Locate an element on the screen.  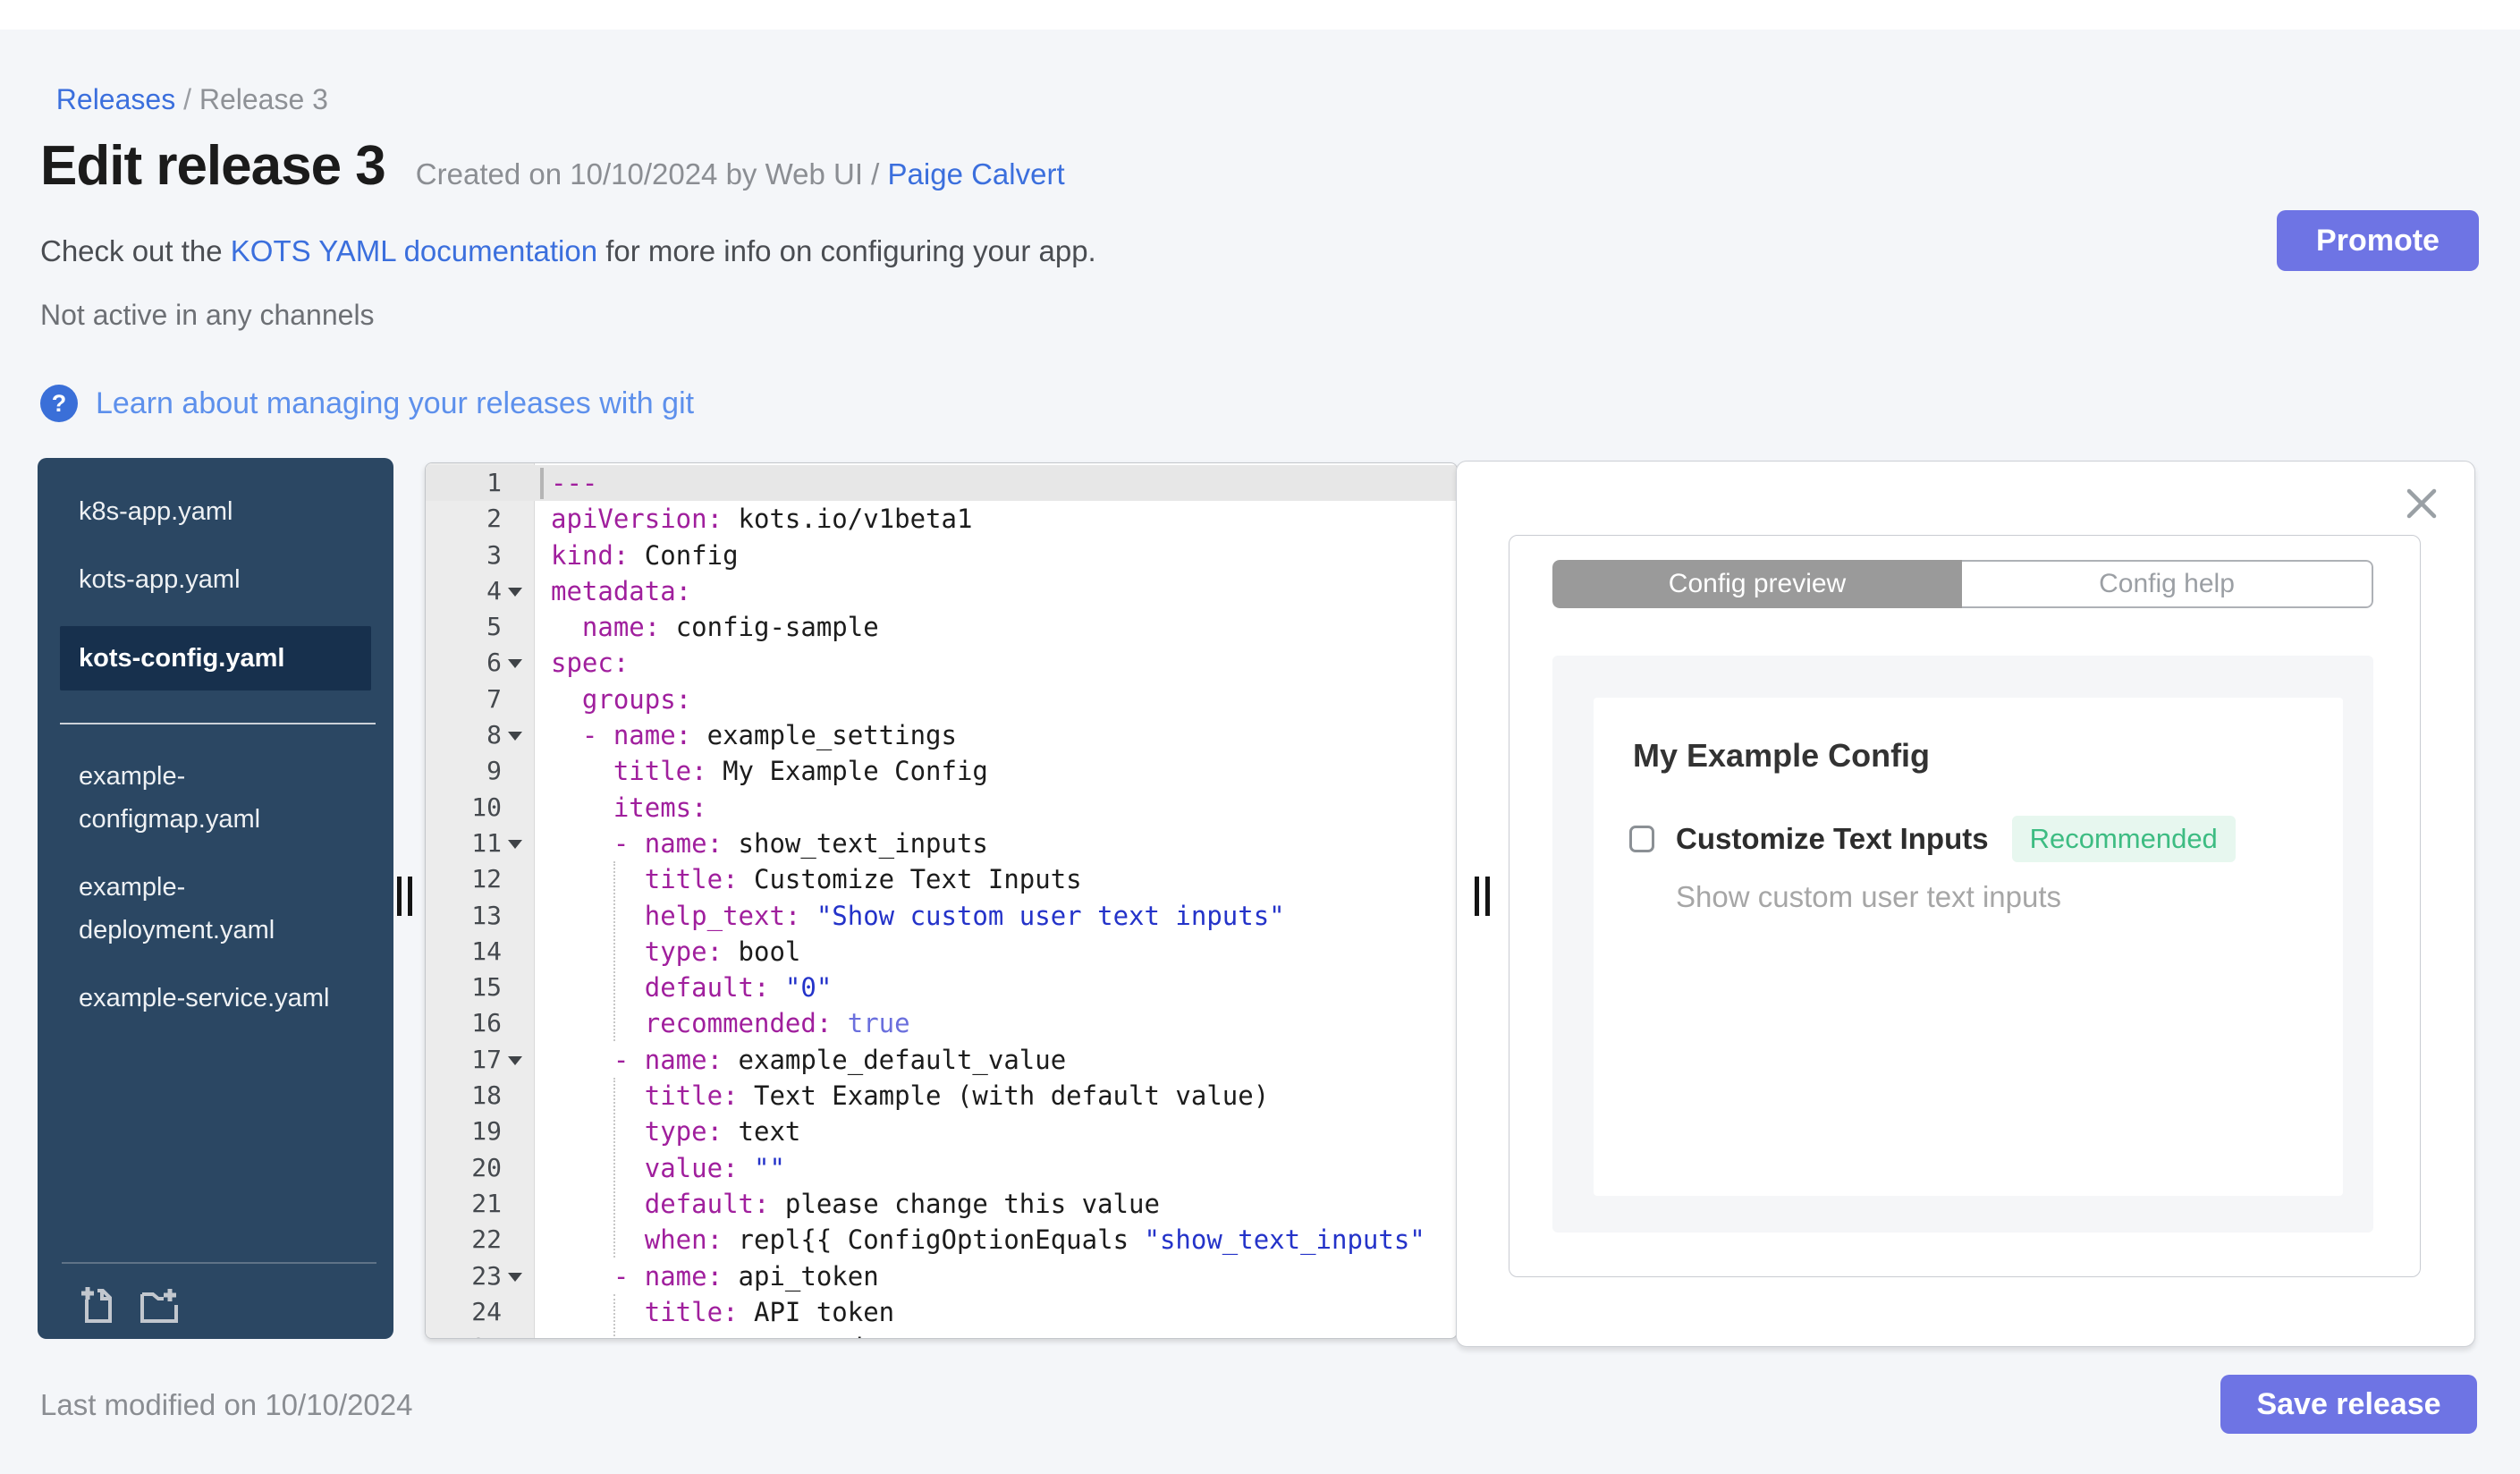
line-number: 1 is located at coordinates (494, 483).